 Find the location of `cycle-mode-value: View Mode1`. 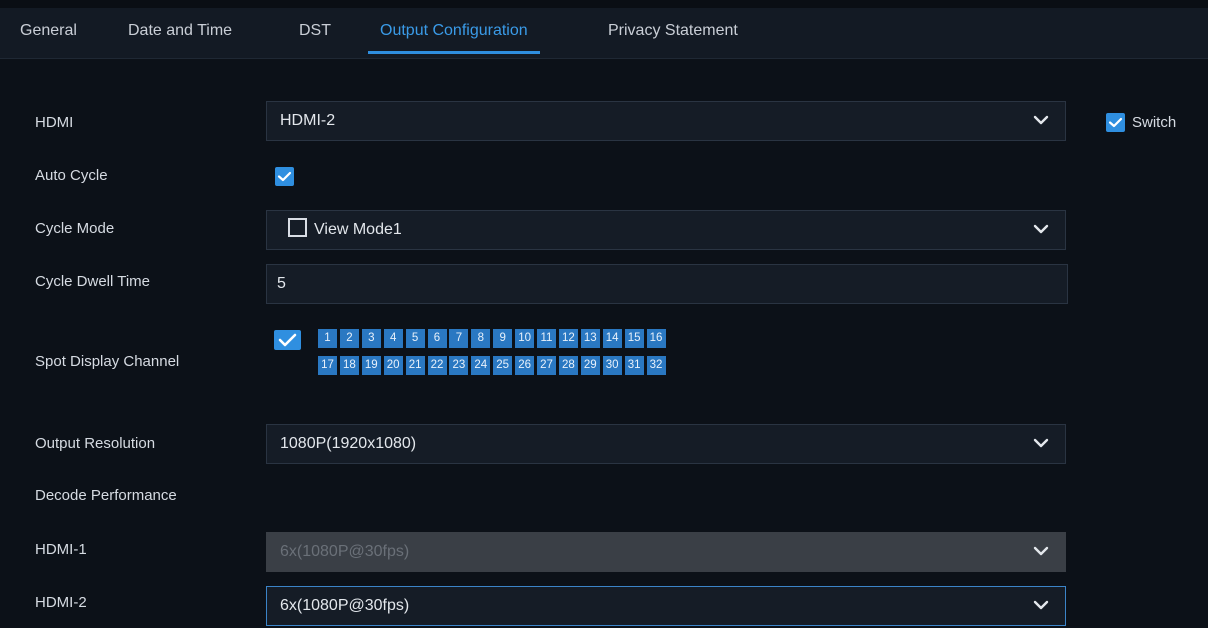

cycle-mode-value: View Mode1 is located at coordinates (358, 229).